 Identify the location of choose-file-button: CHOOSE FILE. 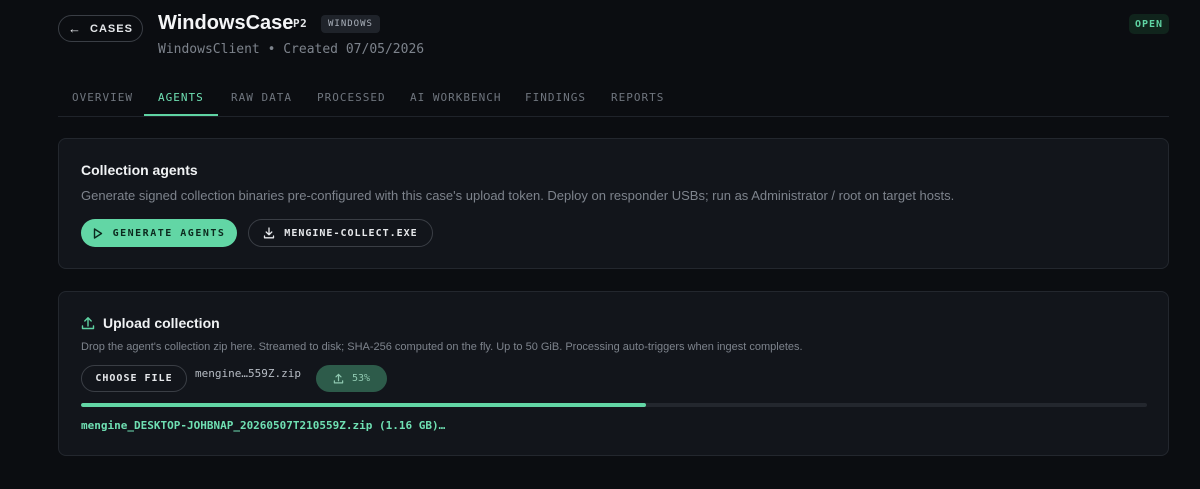
(134, 378).